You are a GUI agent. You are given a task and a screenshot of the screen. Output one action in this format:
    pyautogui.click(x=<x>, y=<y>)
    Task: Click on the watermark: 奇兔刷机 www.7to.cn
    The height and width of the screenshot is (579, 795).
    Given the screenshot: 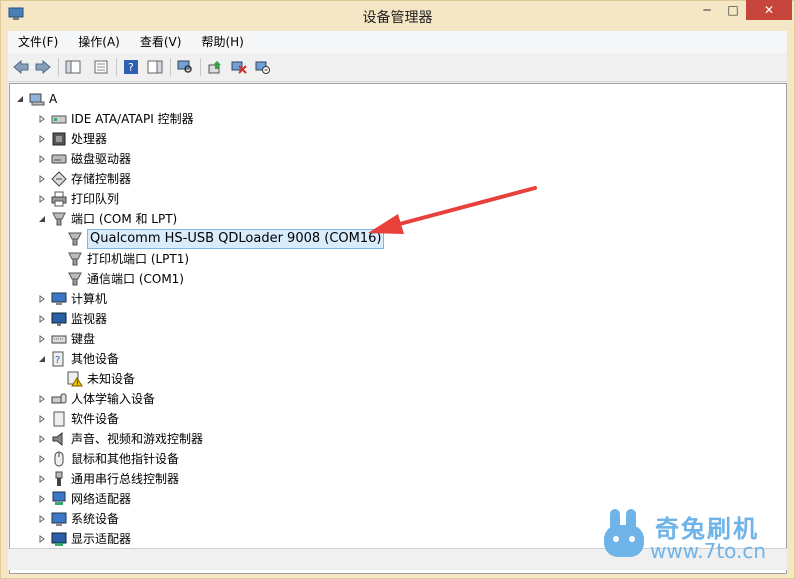 What is the action you would take?
    pyautogui.click(x=690, y=537)
    